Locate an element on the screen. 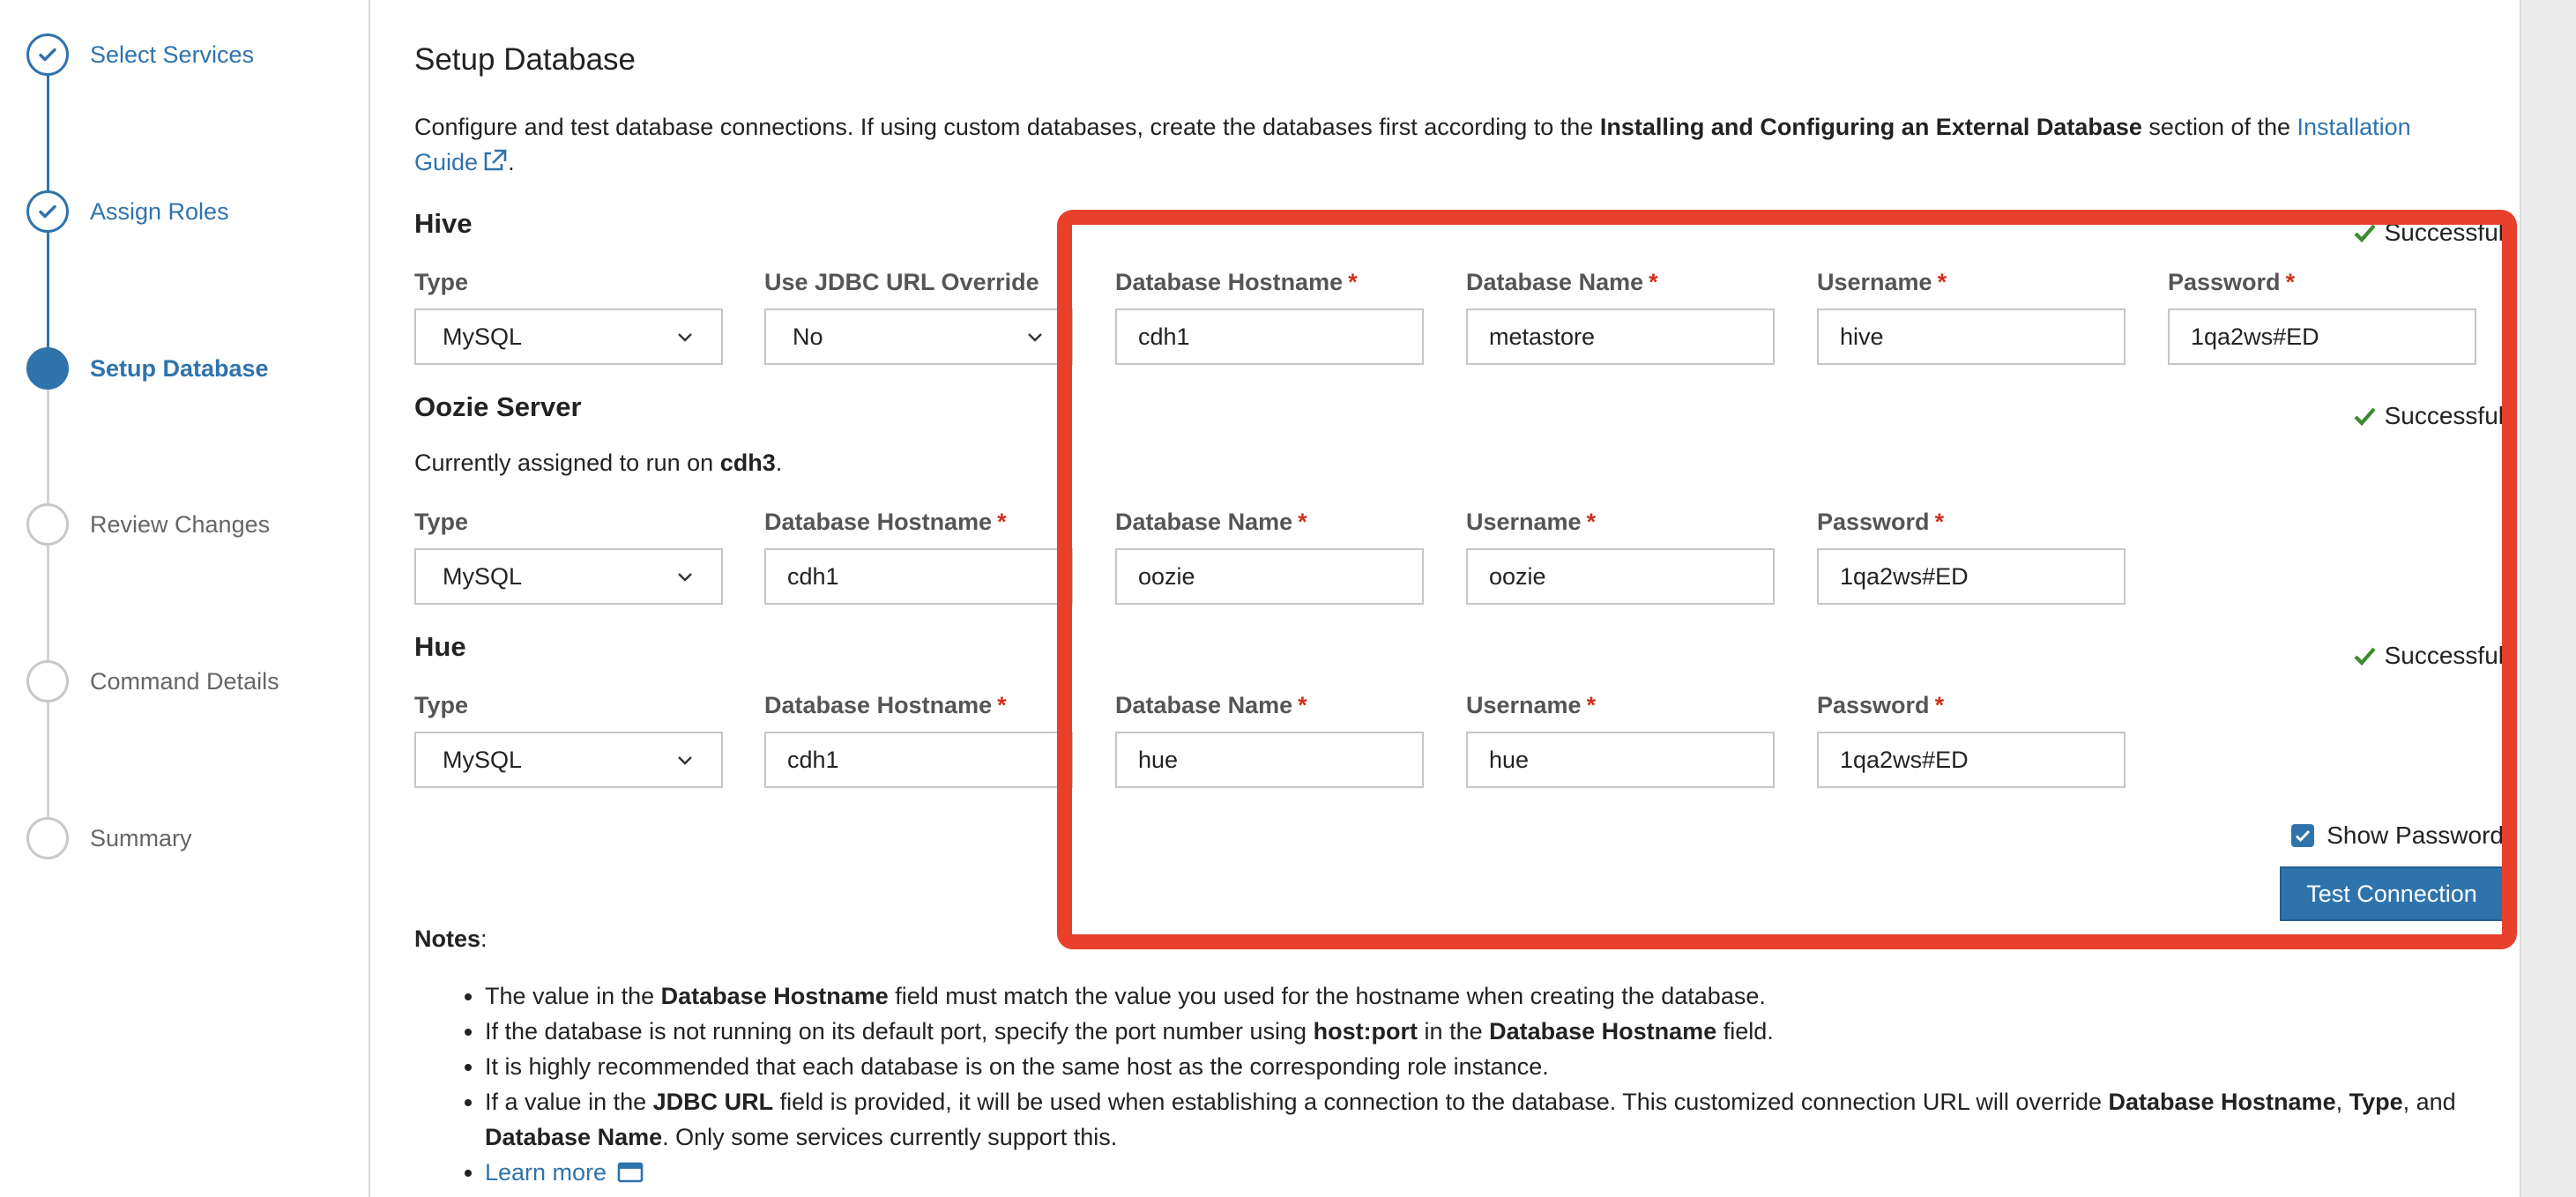 The image size is (2576, 1197). notes-title: Notes: is located at coordinates (451, 940).